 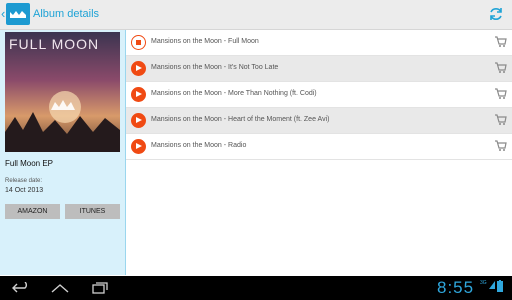 What do you see at coordinates (205, 41) in the screenshot?
I see `track-title: Mansions on the Moon - Full Moon` at bounding box center [205, 41].